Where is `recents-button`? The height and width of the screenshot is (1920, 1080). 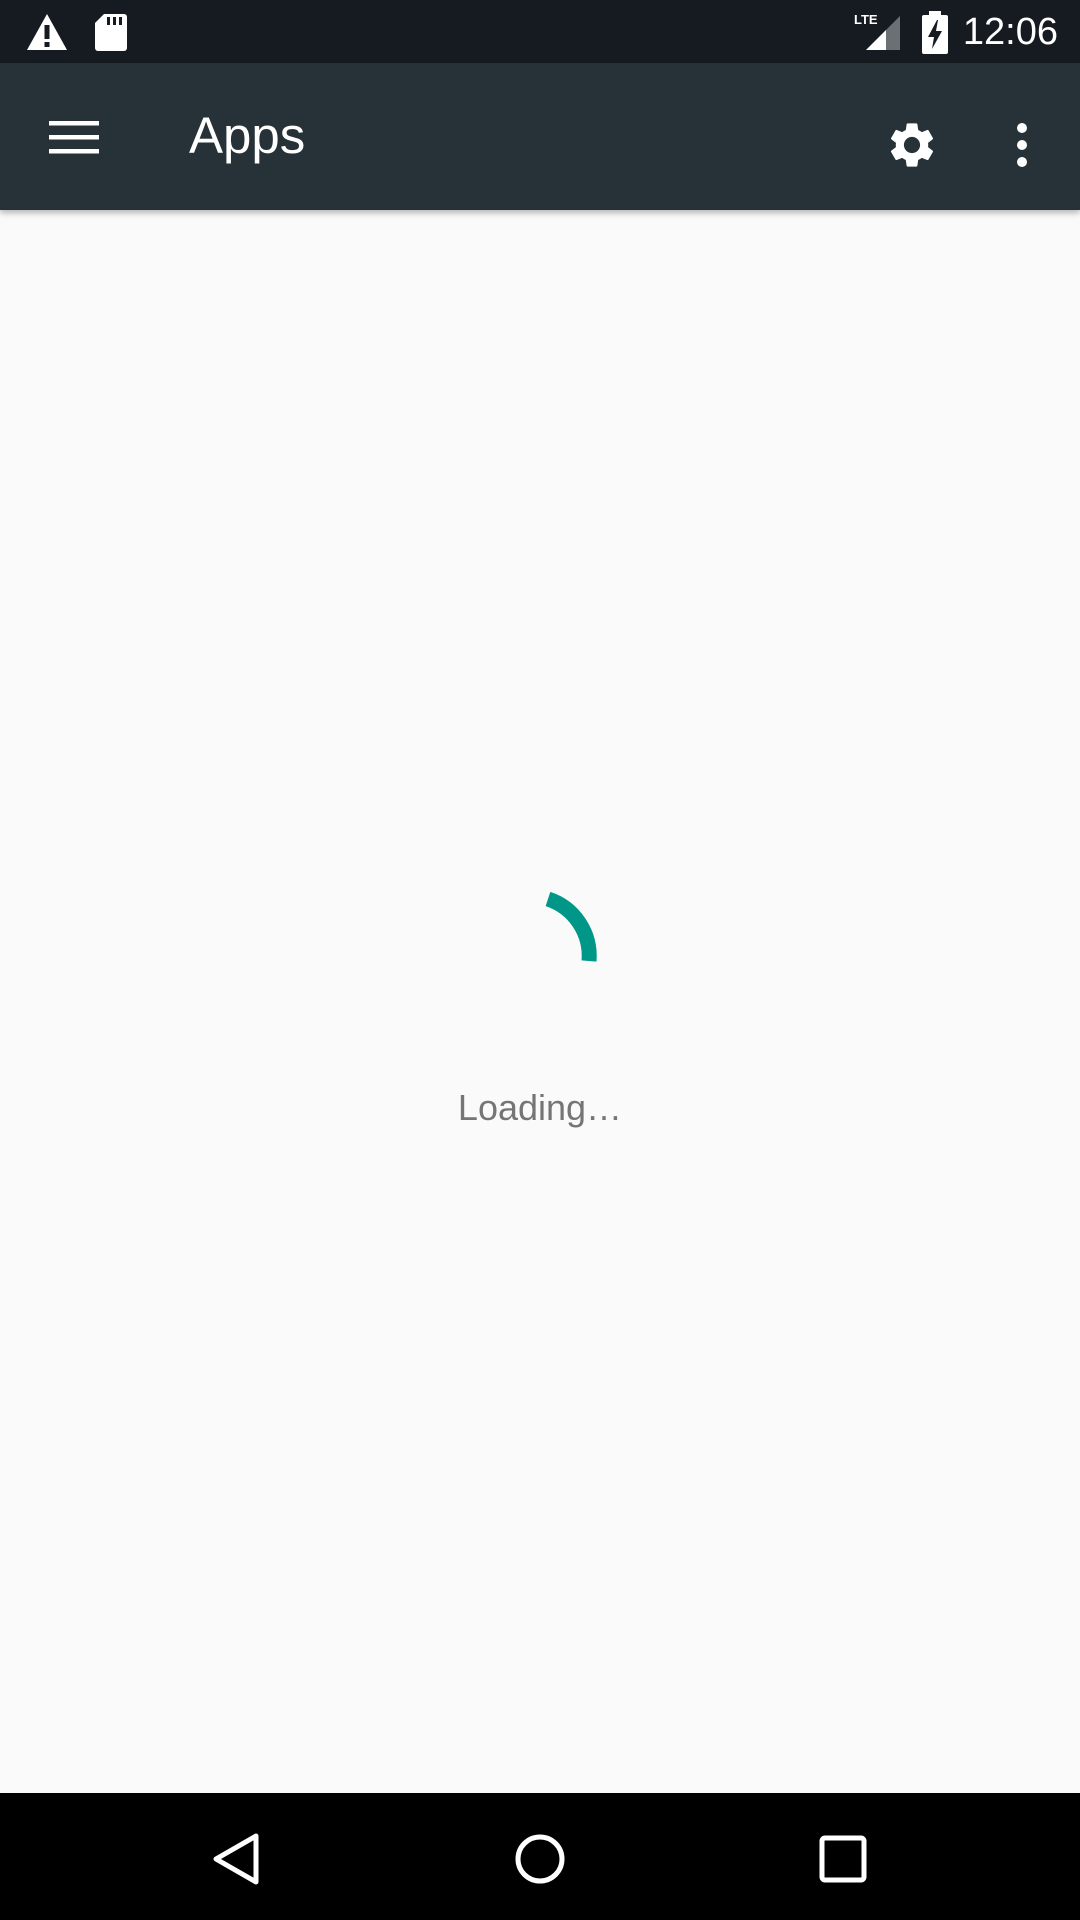 recents-button is located at coordinates (843, 1859).